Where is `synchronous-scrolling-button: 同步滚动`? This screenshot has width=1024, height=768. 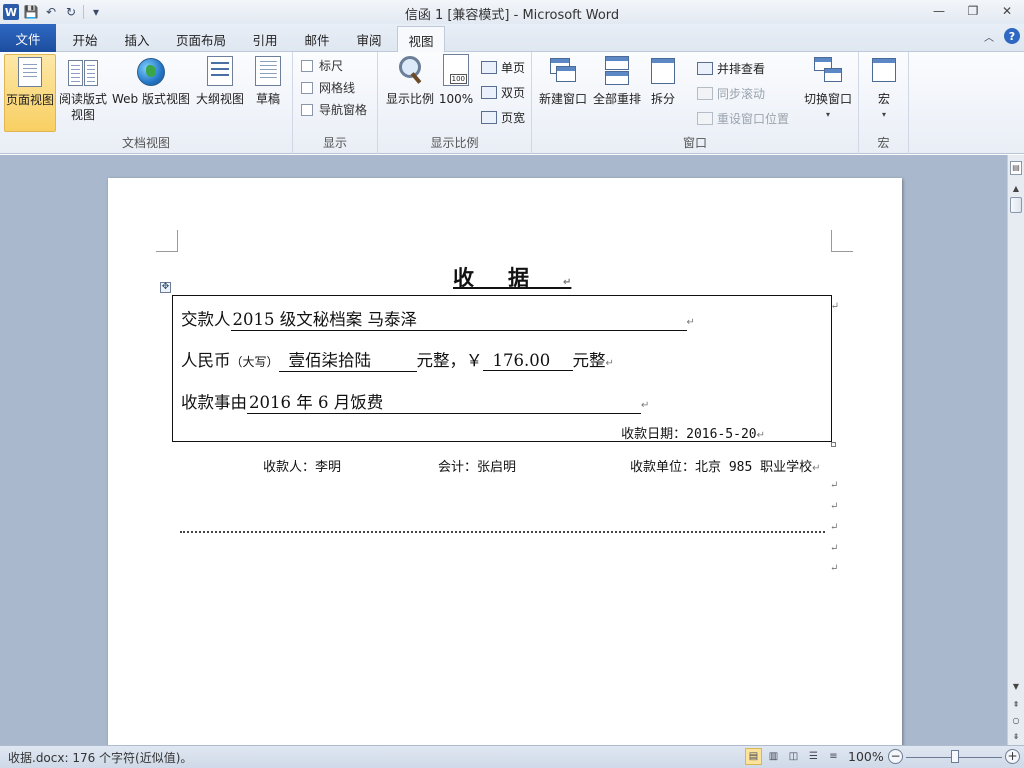
synchronous-scrolling-button: 同步滚动 is located at coordinates (731, 93).